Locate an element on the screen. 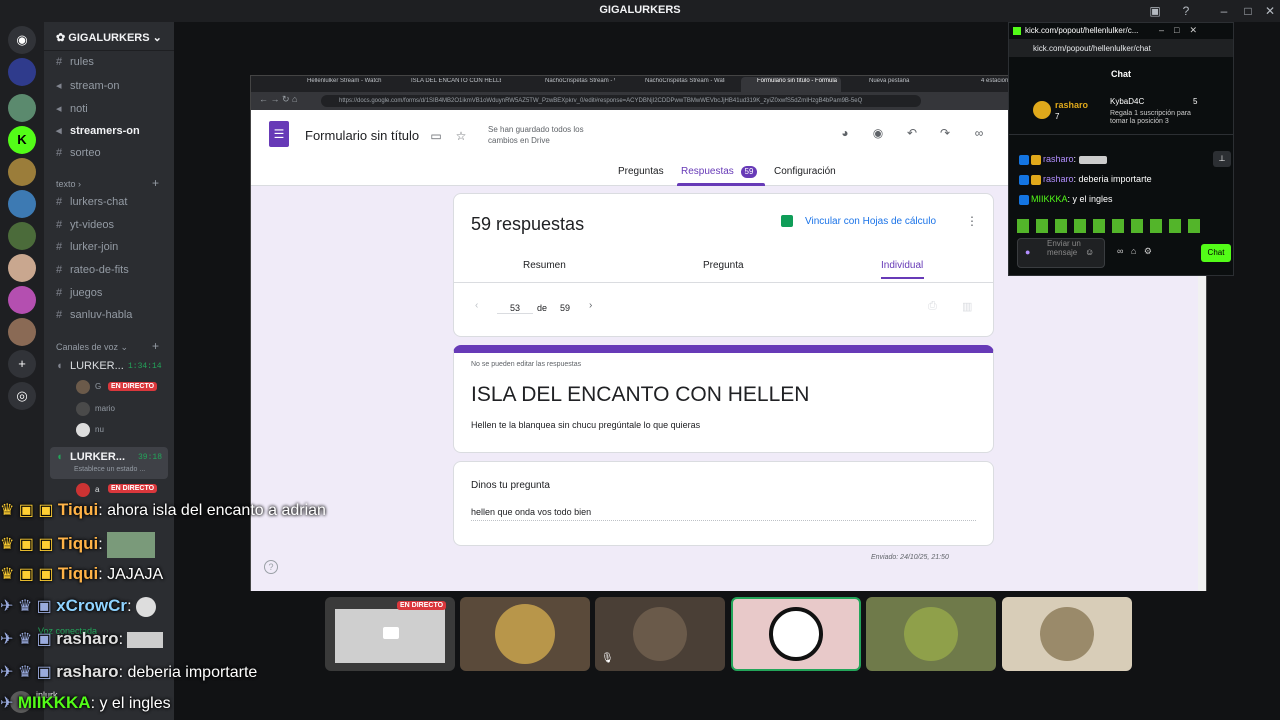 This screenshot has height=720, width=1280. participant-tile: 🎙 is located at coordinates (660, 634).